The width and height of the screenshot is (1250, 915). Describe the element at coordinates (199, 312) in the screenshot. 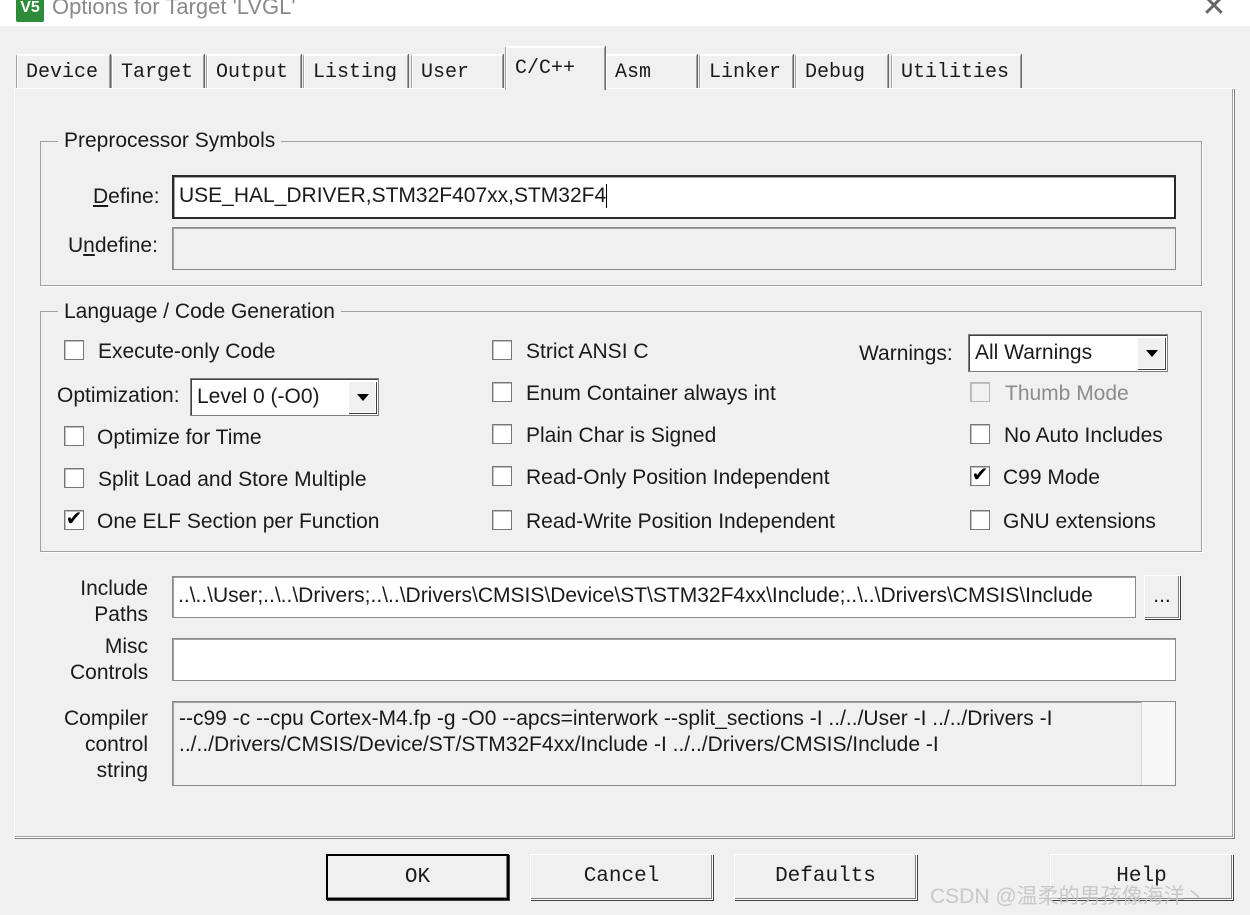

I see `language-group-label: Language / Code Generation` at that location.